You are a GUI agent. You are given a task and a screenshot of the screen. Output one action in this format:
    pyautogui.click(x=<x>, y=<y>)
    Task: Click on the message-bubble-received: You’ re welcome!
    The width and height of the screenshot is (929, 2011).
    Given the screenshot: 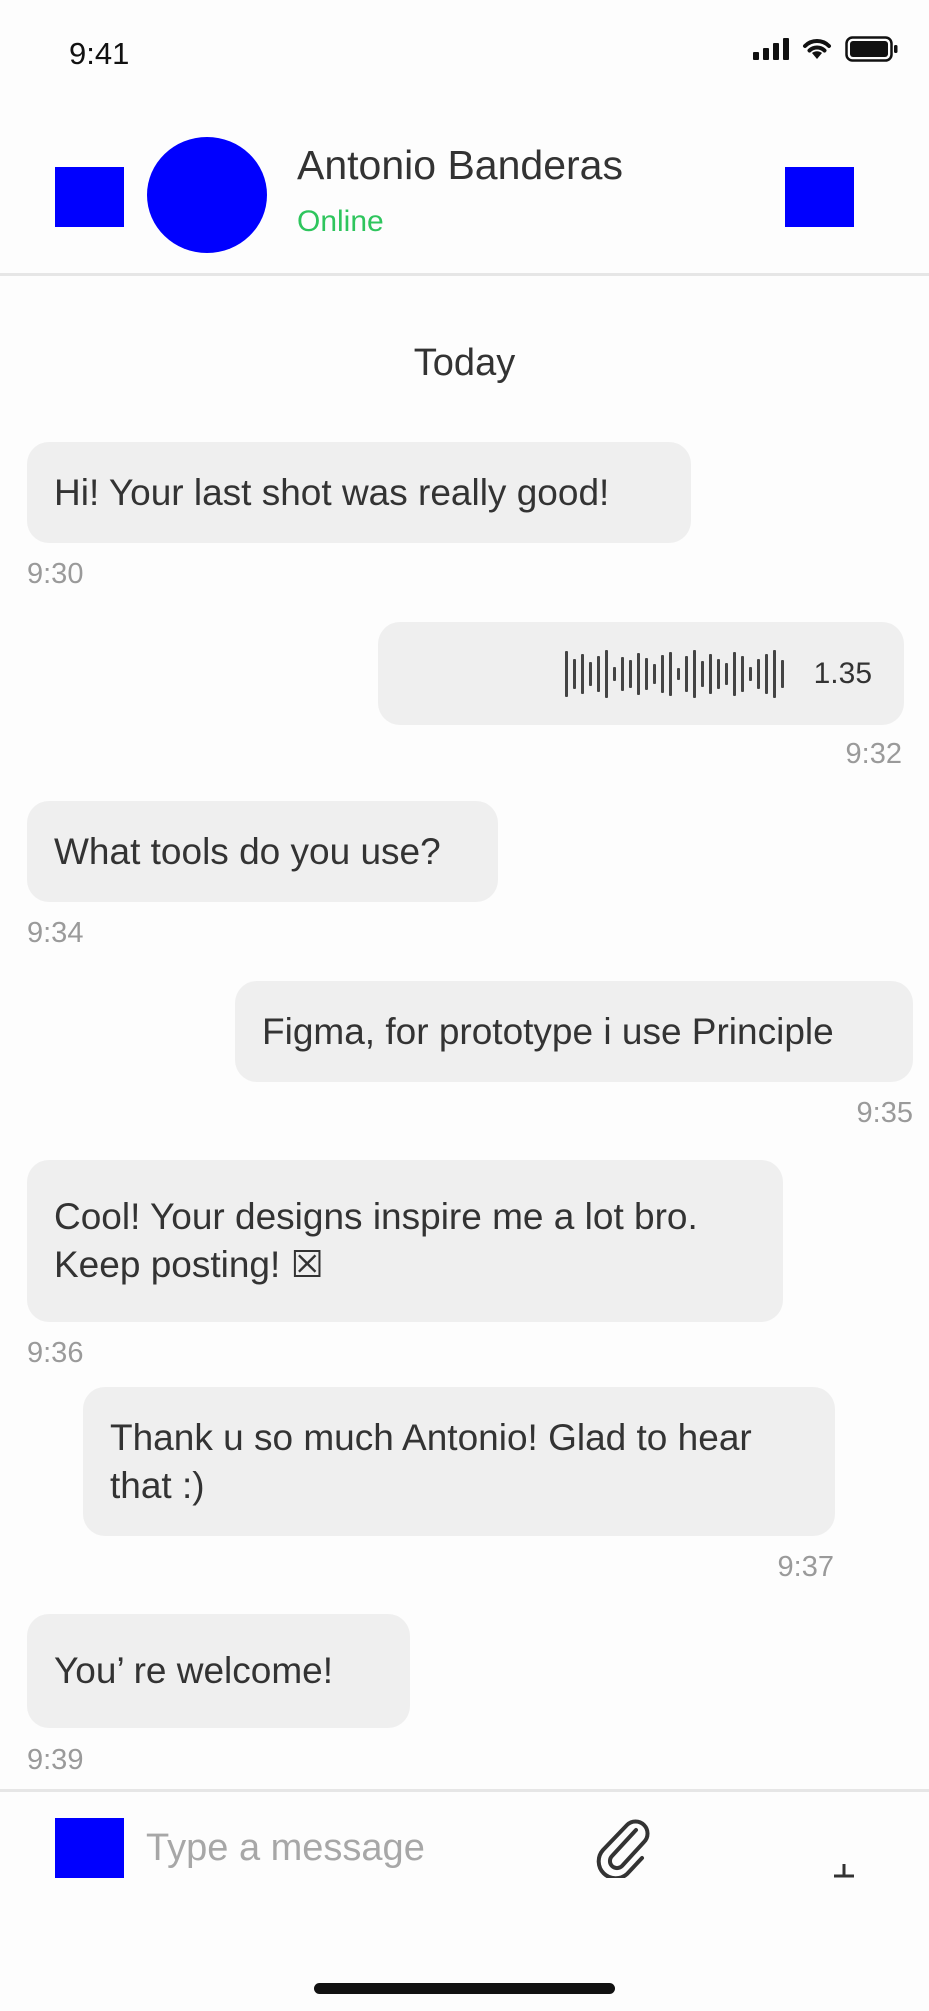 What is the action you would take?
    pyautogui.click(x=218, y=1671)
    